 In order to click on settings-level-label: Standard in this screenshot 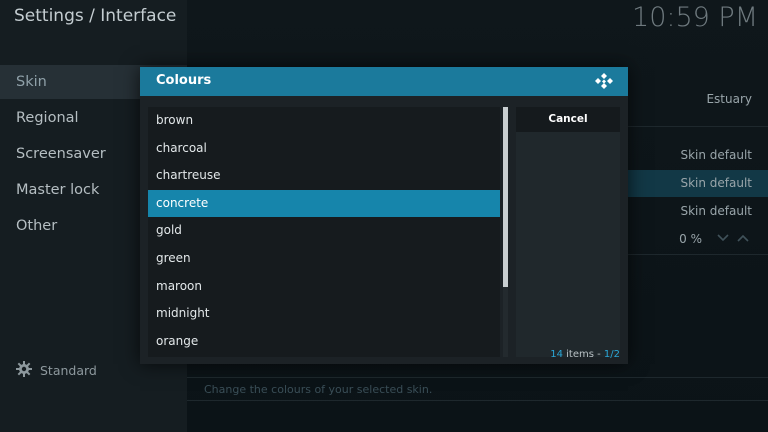, I will do `click(68, 370)`.